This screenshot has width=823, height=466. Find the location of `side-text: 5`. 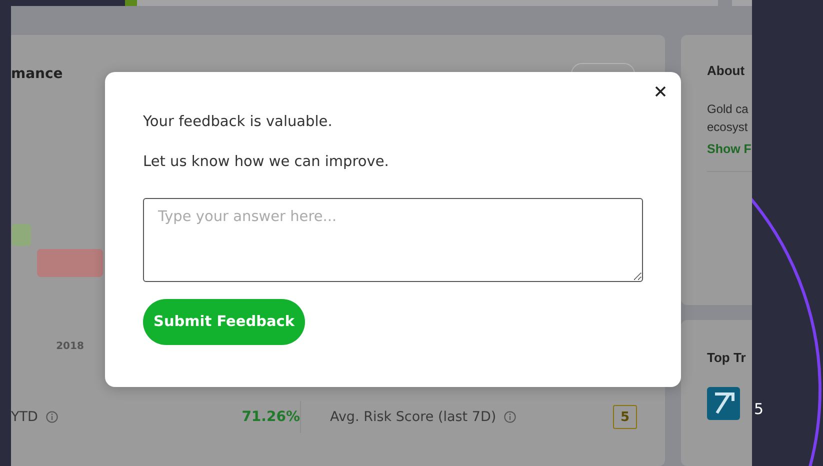

side-text: 5 is located at coordinates (759, 409).